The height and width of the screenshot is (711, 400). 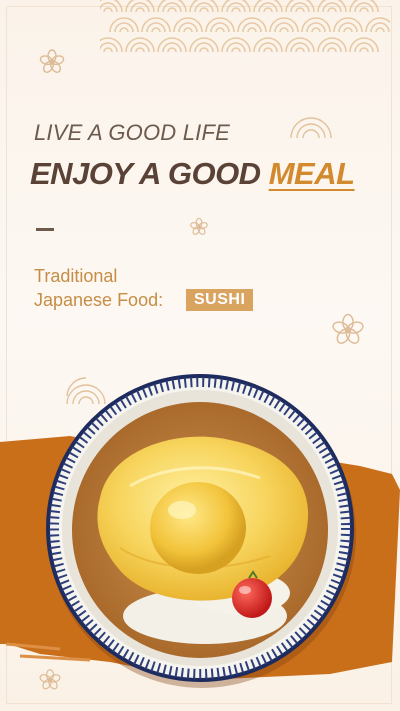 I want to click on headline-main-prefix: ENJOY A GOOD, so click(x=149, y=173).